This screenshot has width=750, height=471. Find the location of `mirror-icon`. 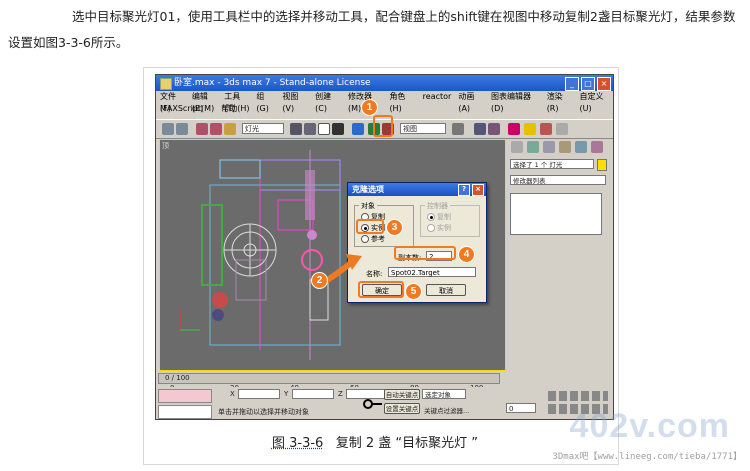

mirror-icon is located at coordinates (480, 129).